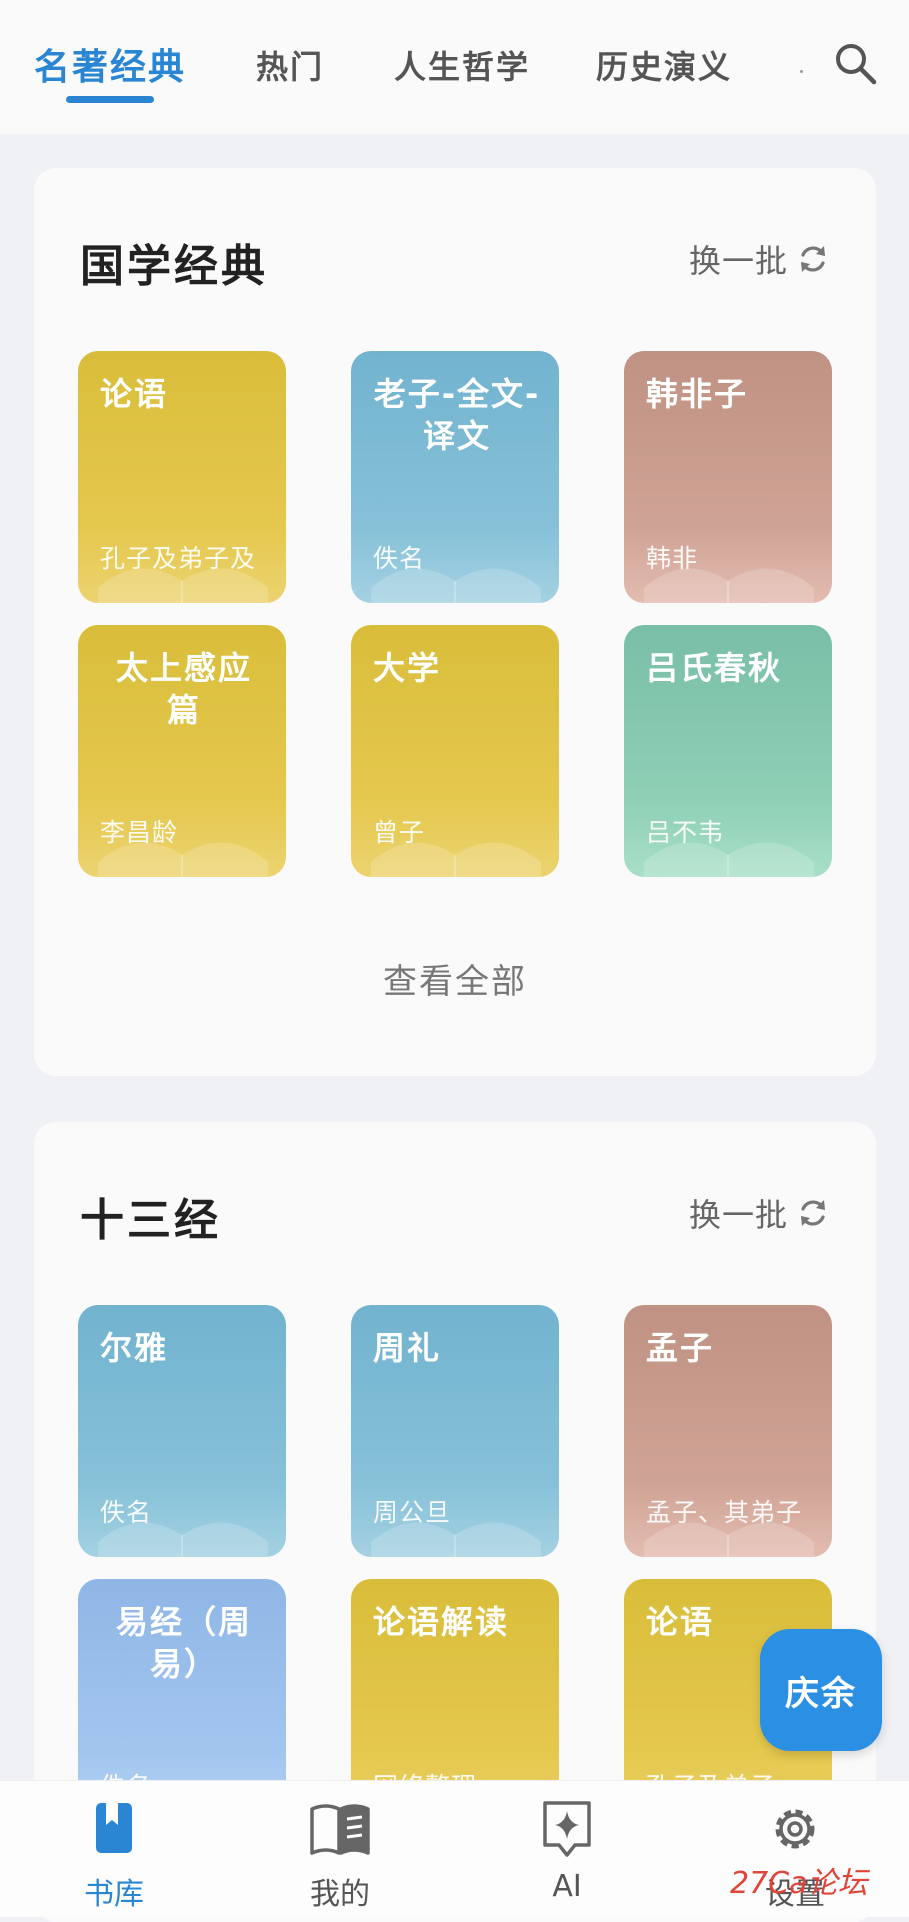 This screenshot has width=909, height=1922. What do you see at coordinates (714, 668) in the screenshot?
I see `book-title: 吕氏春秋` at bounding box center [714, 668].